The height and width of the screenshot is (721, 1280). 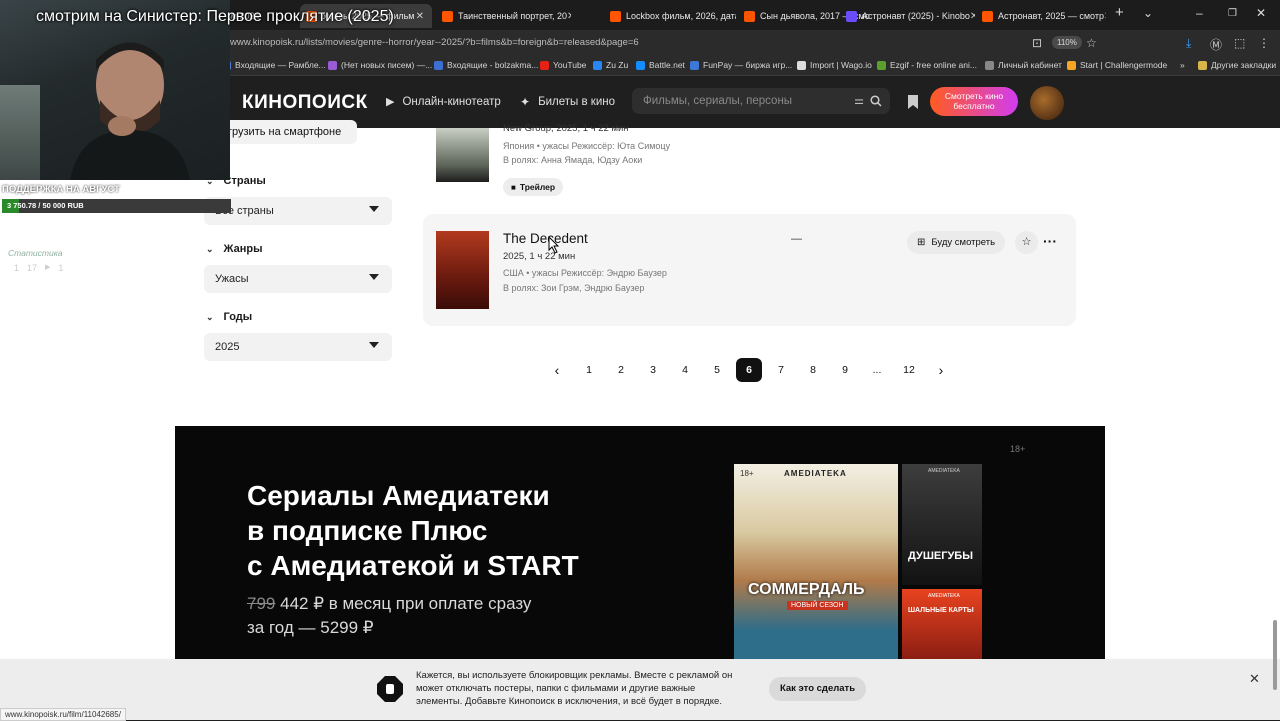 What do you see at coordinates (909, 370) in the screenshot?
I see `page-link: 12` at bounding box center [909, 370].